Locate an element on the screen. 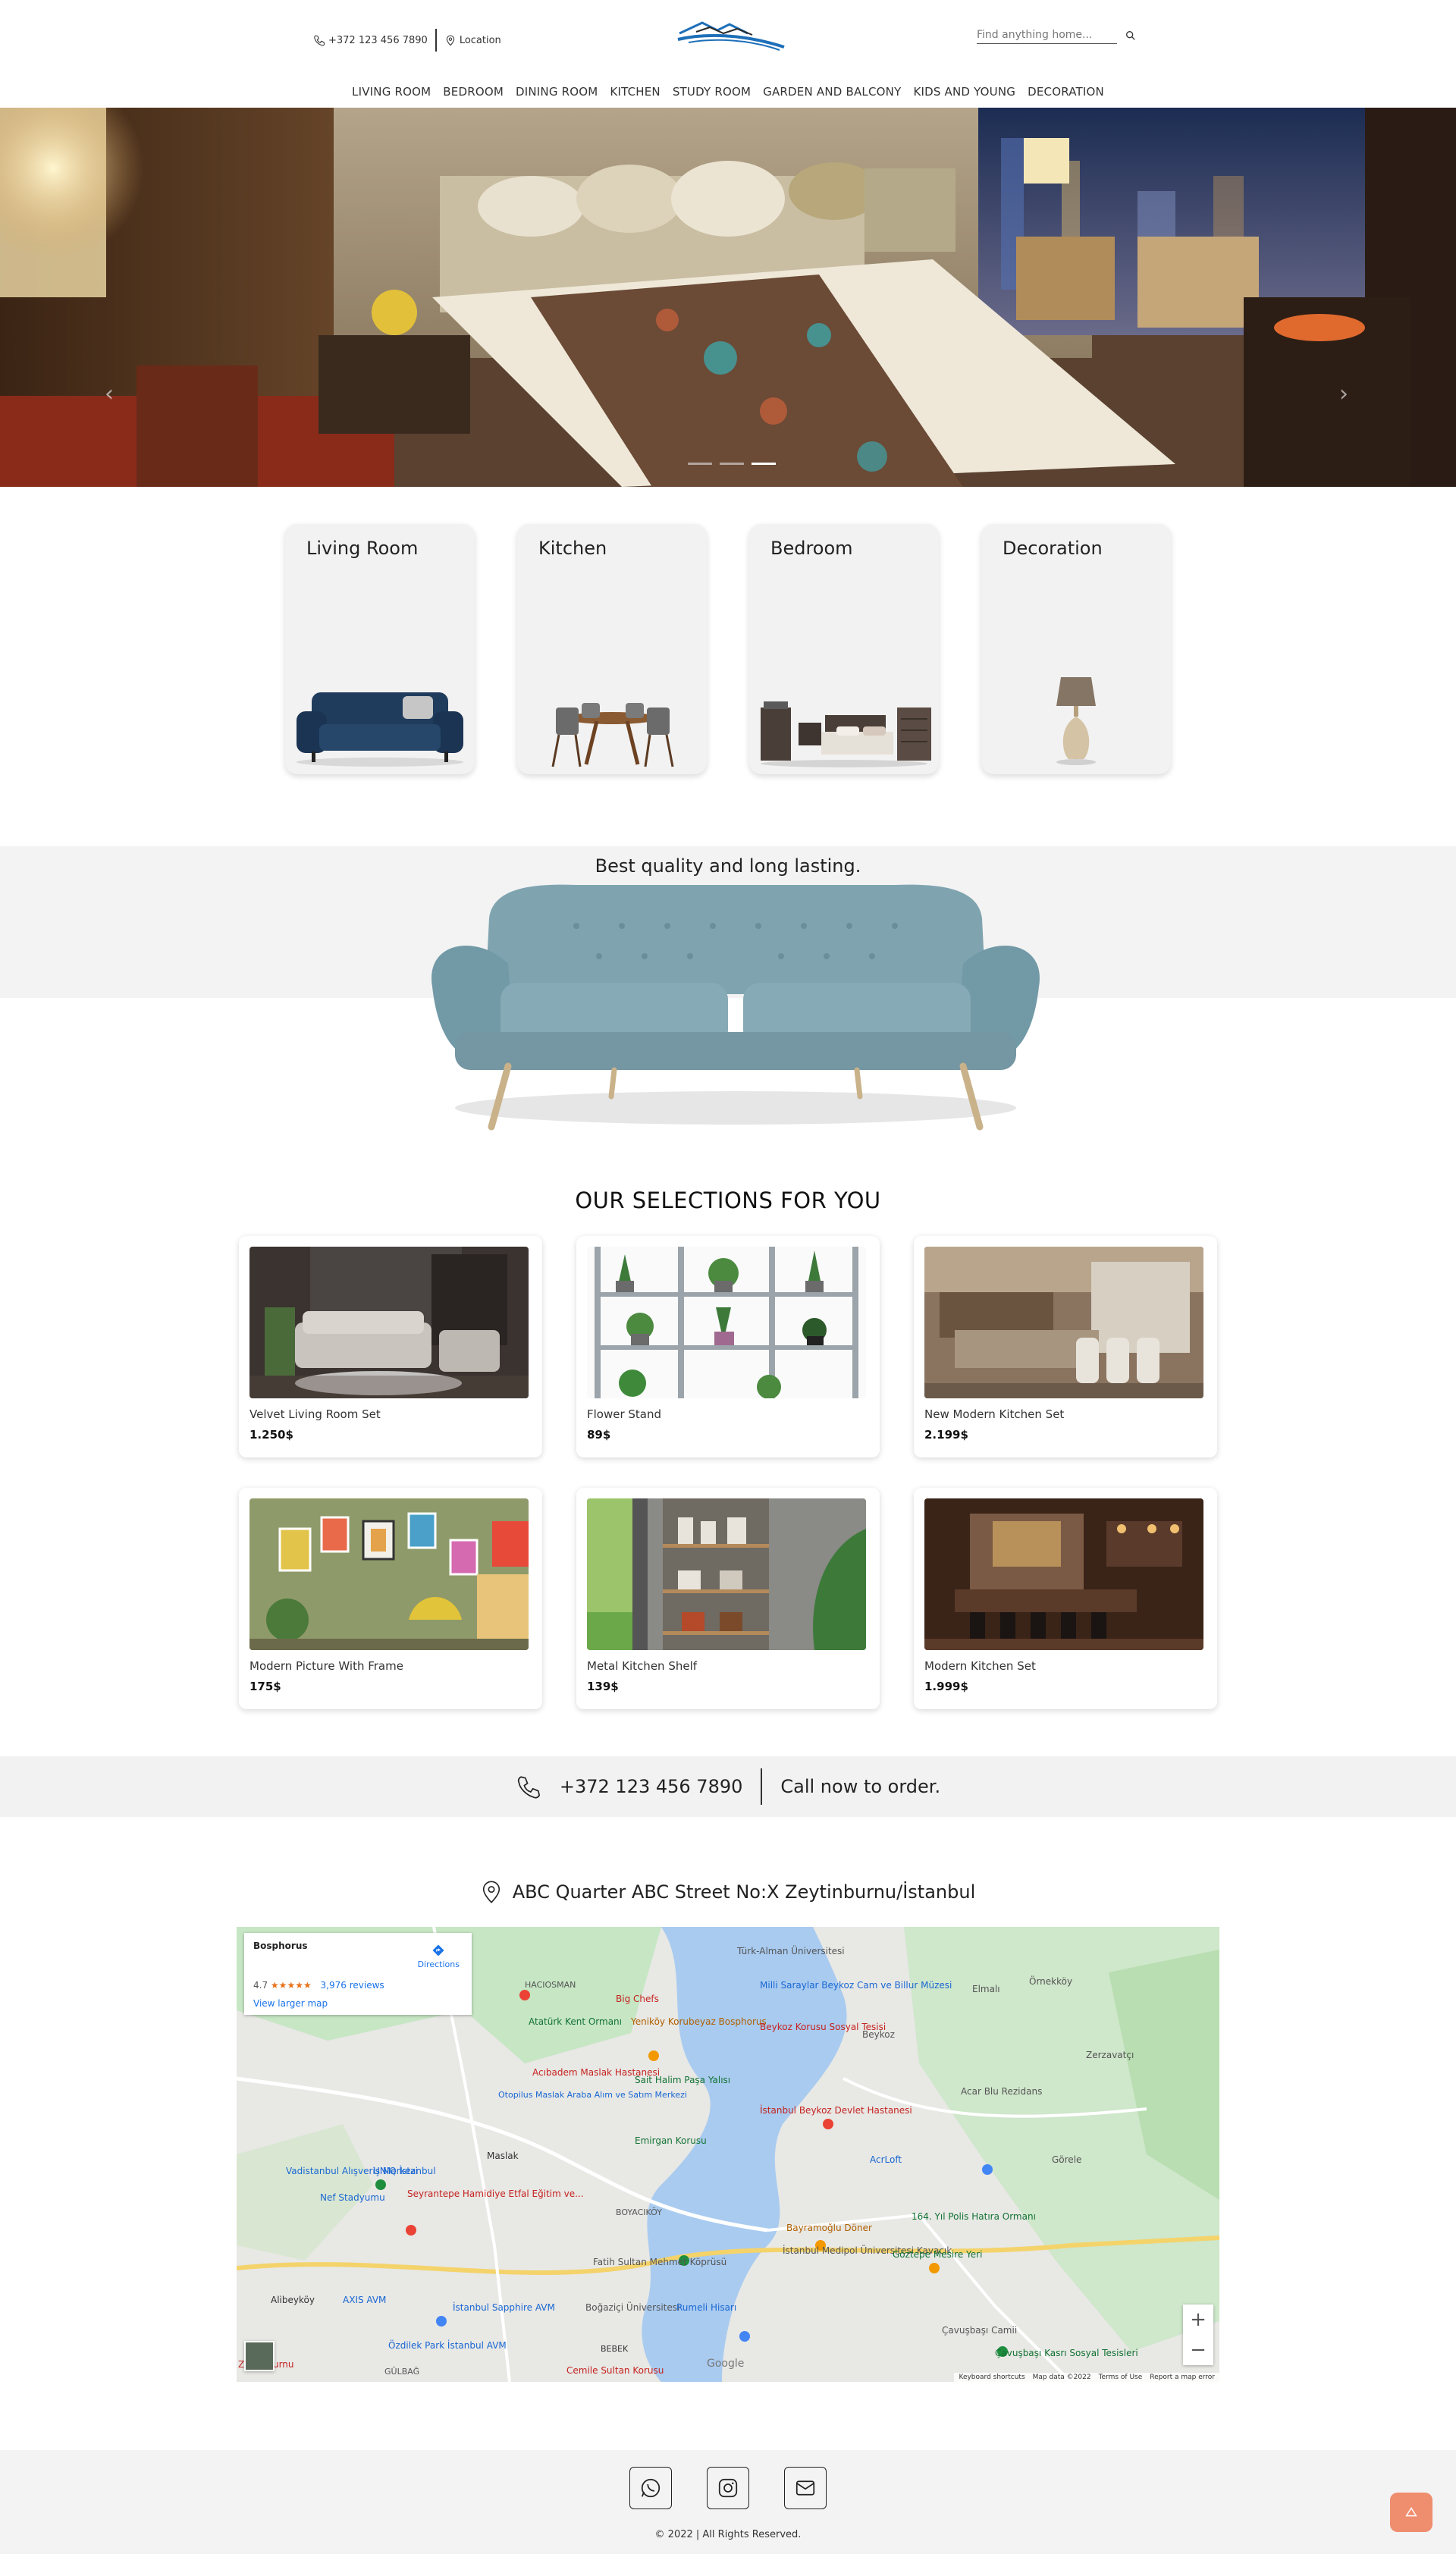 This screenshot has height=2554, width=1456. selections-title: OUR SELECTIONS FOR YOU is located at coordinates (728, 1201).